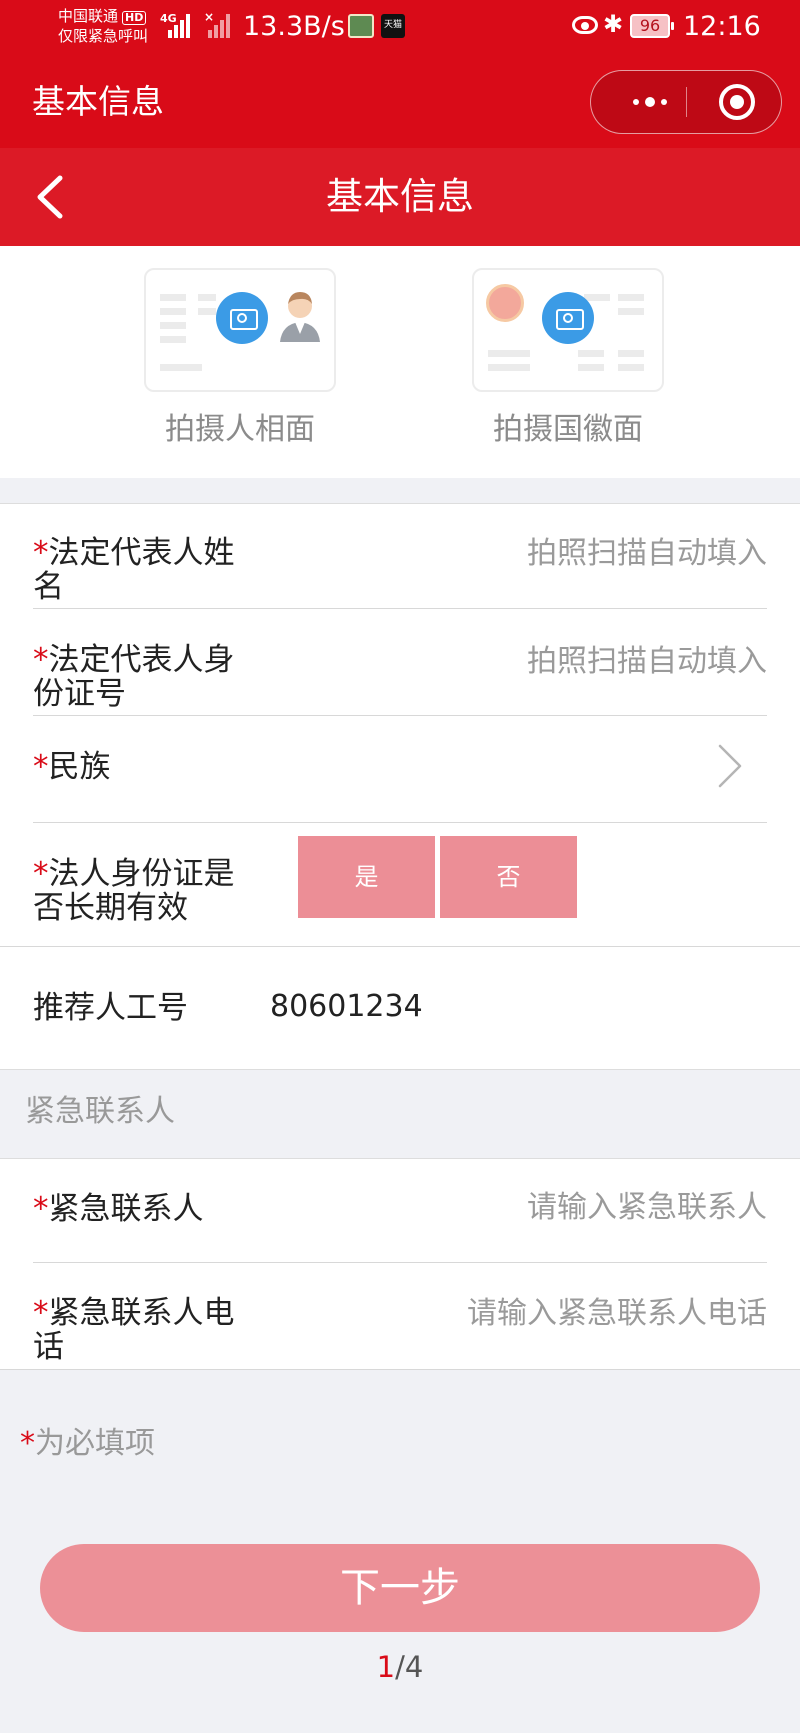 This screenshot has width=800, height=1733. I want to click on emergency-section-header: 紧急联系人, so click(400, 1114).